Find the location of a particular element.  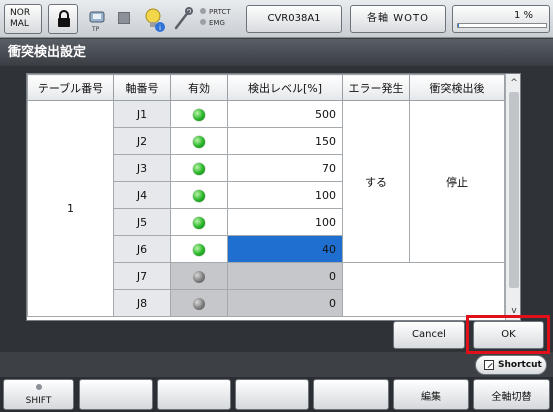

program-name-button: CVR038A1 is located at coordinates (294, 19).